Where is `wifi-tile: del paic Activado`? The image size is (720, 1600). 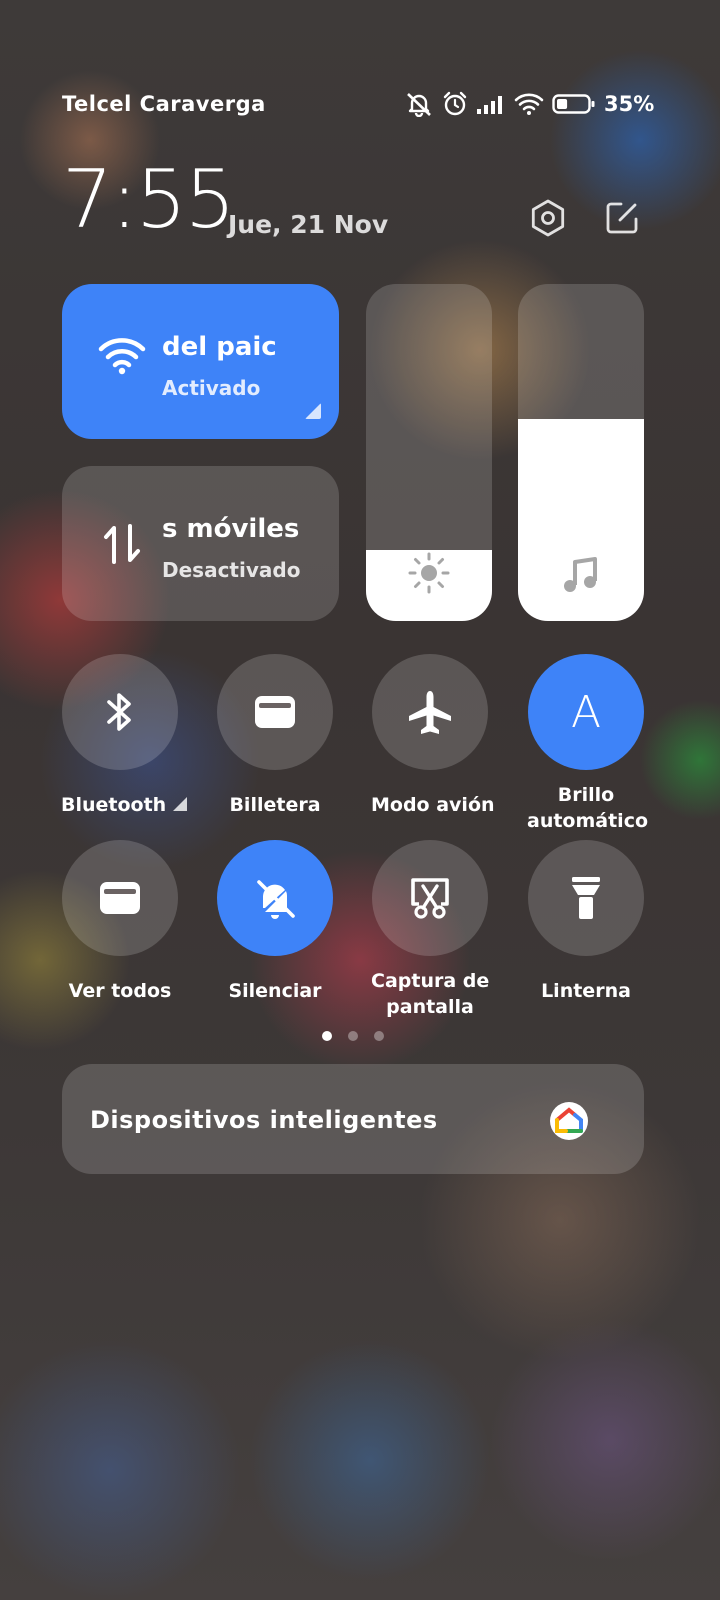
wifi-tile: del paic Activado is located at coordinates (200, 361).